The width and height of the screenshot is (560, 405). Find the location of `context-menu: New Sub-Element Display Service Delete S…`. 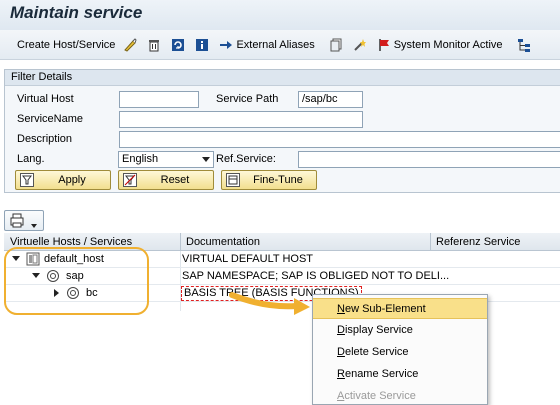

context-menu: New Sub-Element Display Service Delete S… is located at coordinates (400, 349).